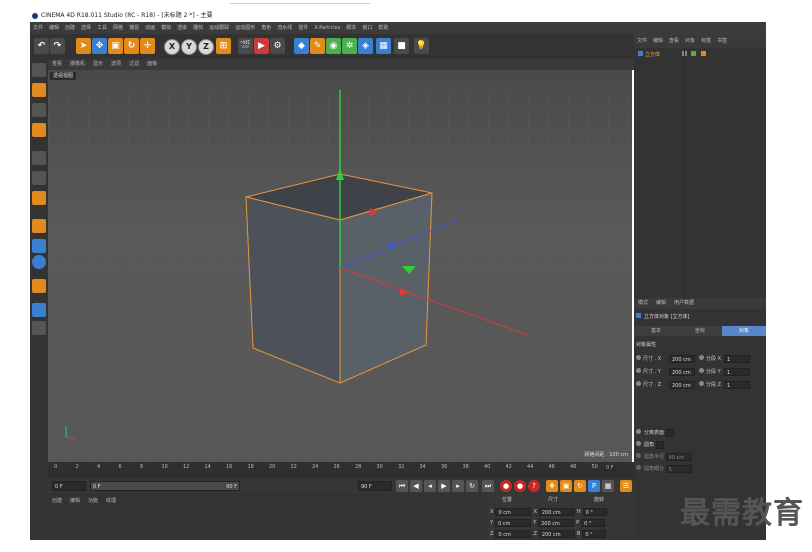 The height and width of the screenshot is (552, 812). I want to click on viewport-menu-item-0: 查看, so click(57, 64).